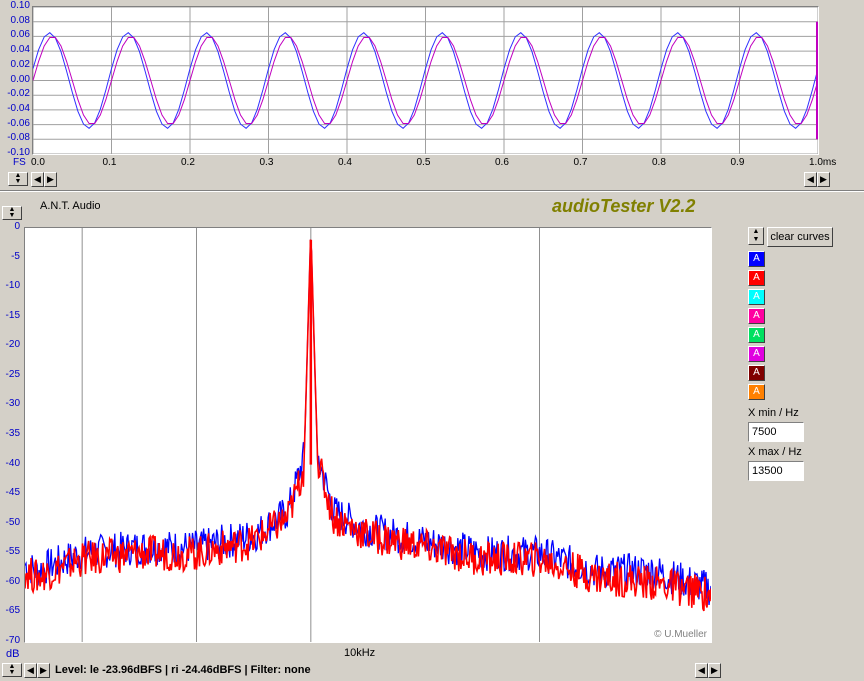 The height and width of the screenshot is (681, 864). What do you see at coordinates (18, 179) in the screenshot?
I see `scope-zoom-spinner: ▲ ▼` at bounding box center [18, 179].